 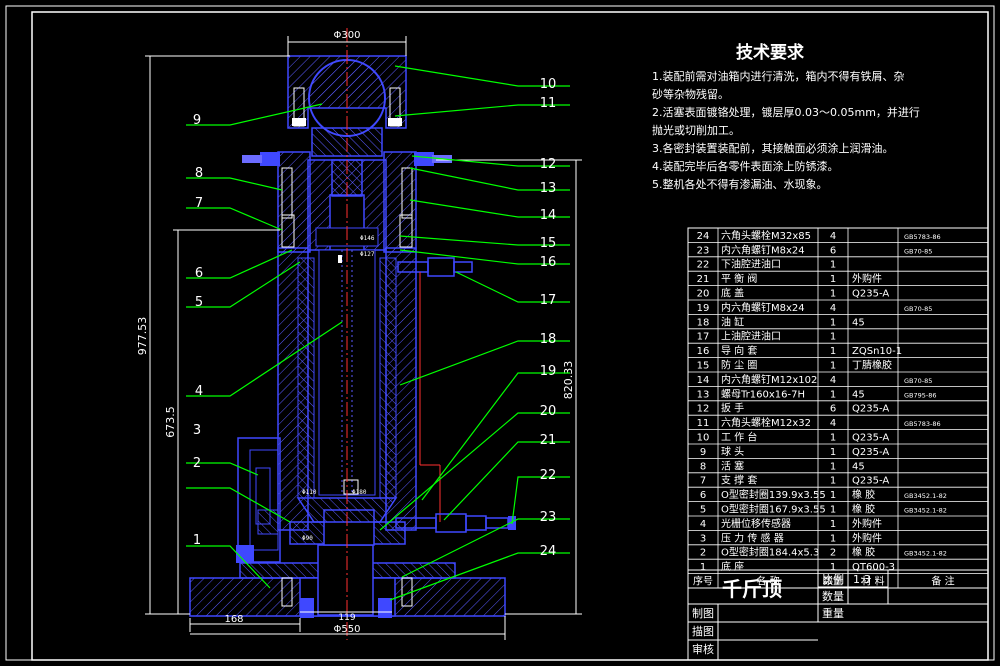 I want to click on tech-line-3: 2.活塞表面镀铬处理，镀层厚0.03～0.05mm，并进行, so click(x=786, y=112).